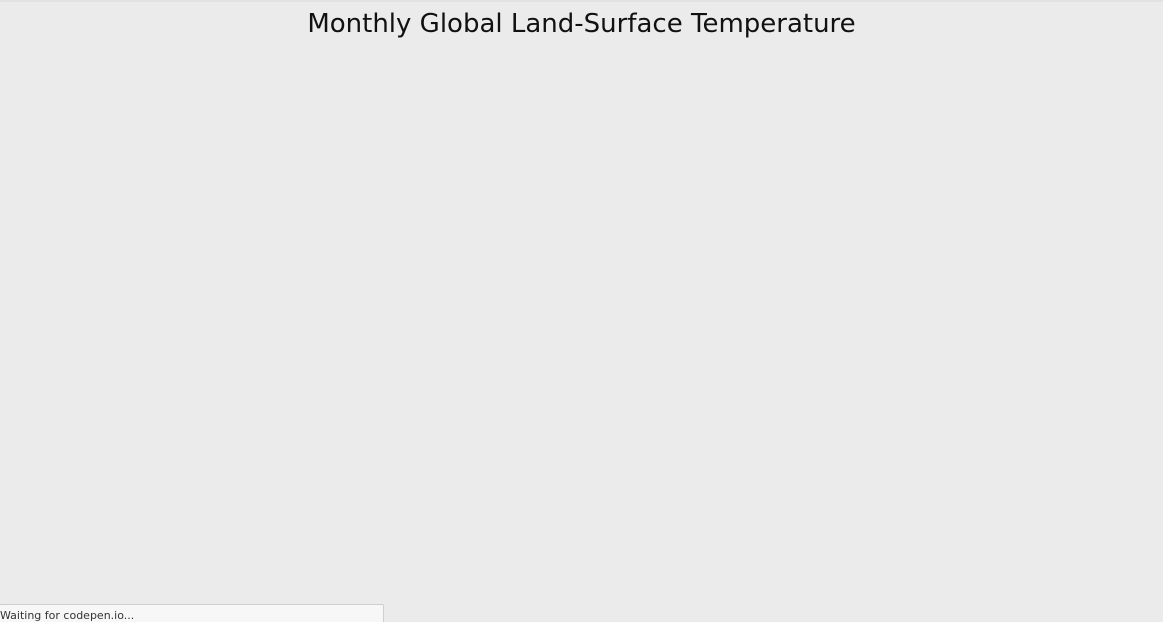  What do you see at coordinates (581, 1) in the screenshot?
I see `top-divider` at bounding box center [581, 1].